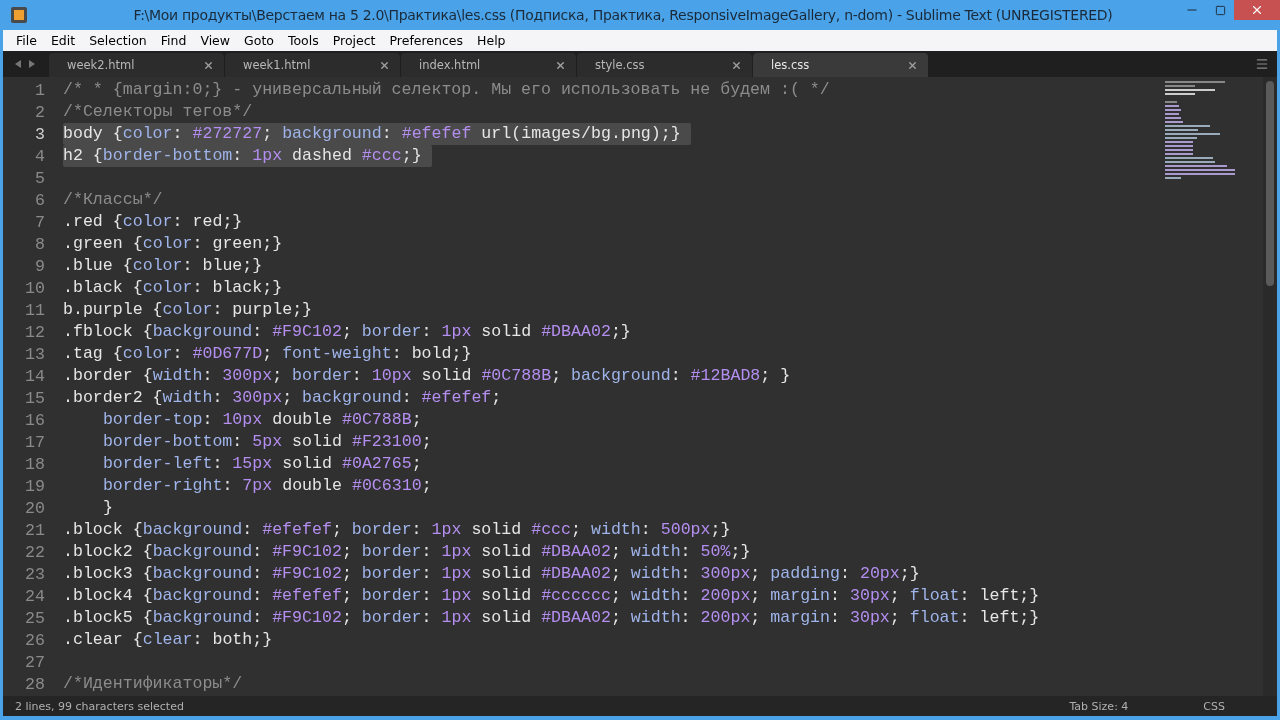  Describe the element at coordinates (407, 552) in the screenshot. I see `code-line: .block2 {background: #F9C102; border: 1px solid #DBAA02; width: 50%;}` at that location.